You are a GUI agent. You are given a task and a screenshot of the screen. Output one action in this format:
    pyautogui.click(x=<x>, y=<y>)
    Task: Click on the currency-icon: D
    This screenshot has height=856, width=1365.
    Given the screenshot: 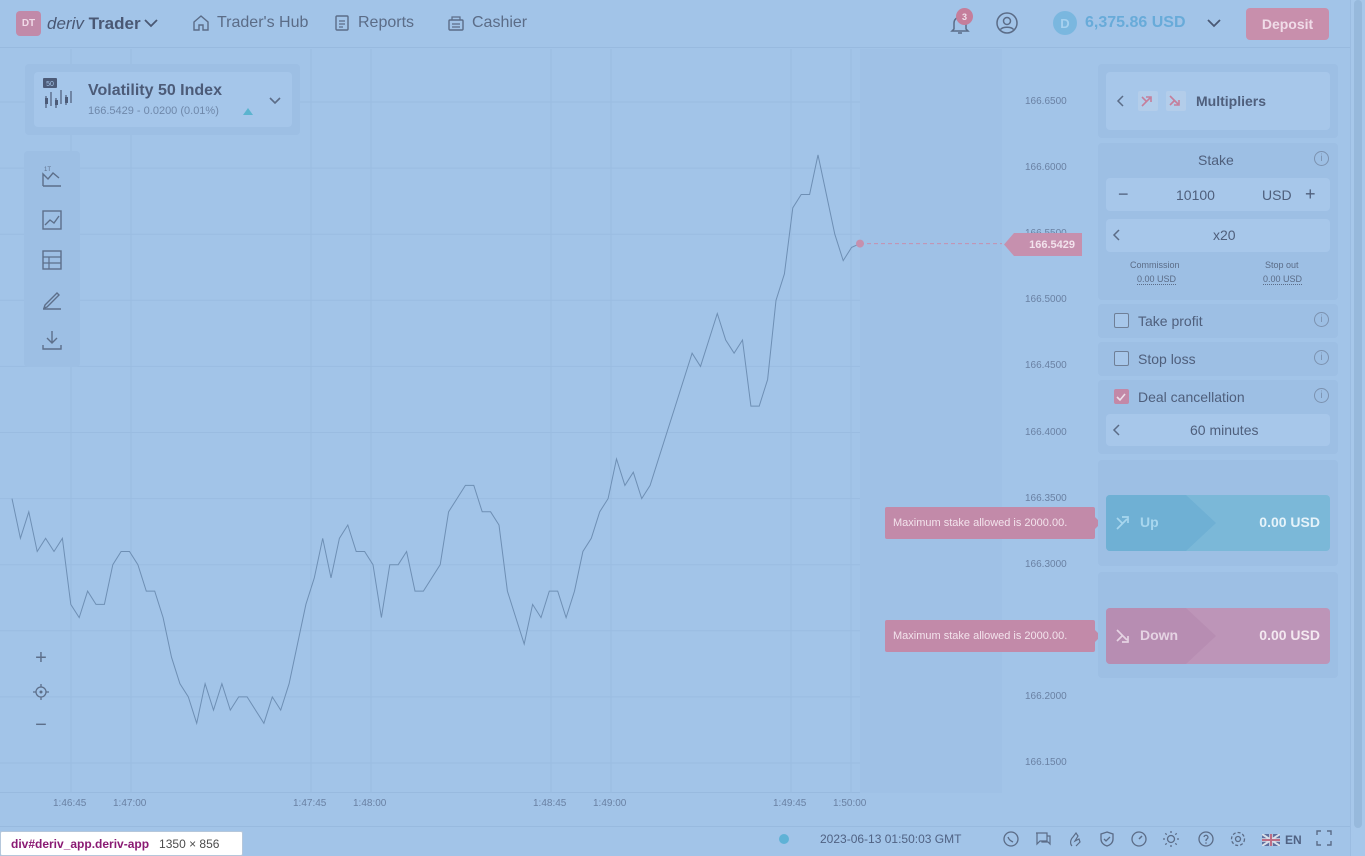 What is the action you would take?
    pyautogui.click(x=1065, y=23)
    